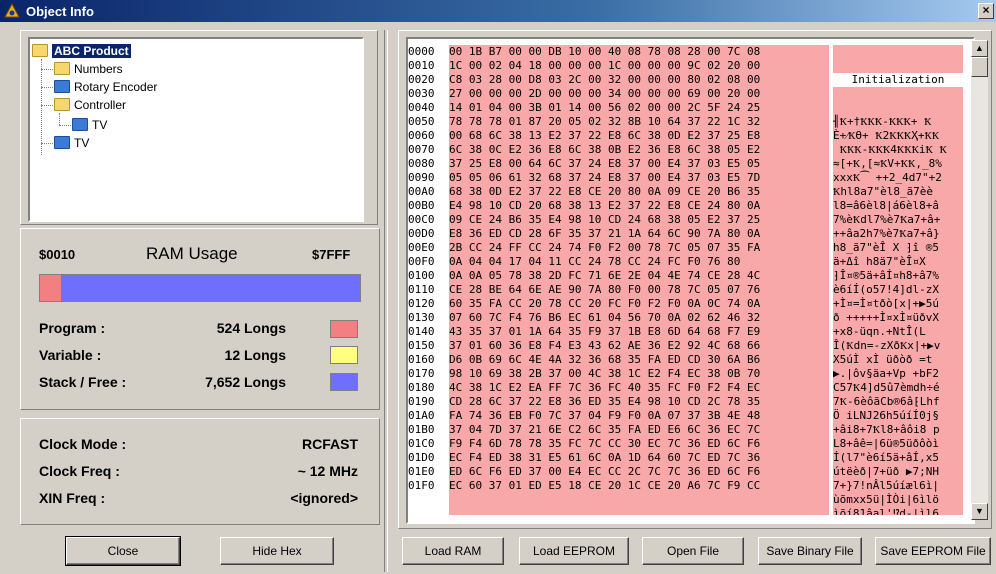 The height and width of the screenshot is (574, 996). Describe the element at coordinates (933, 551) in the screenshot. I see `save-eeprom-file-button: Save EEPROM File` at that location.